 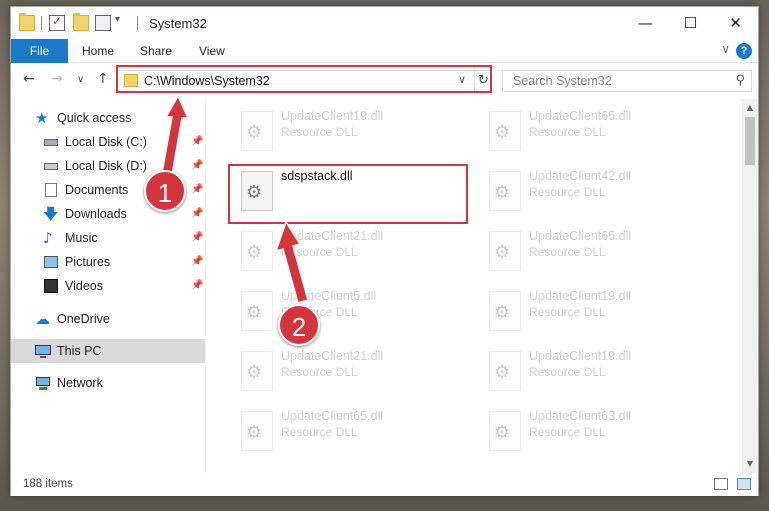 I want to click on step-1-badge: 1, so click(x=165, y=191).